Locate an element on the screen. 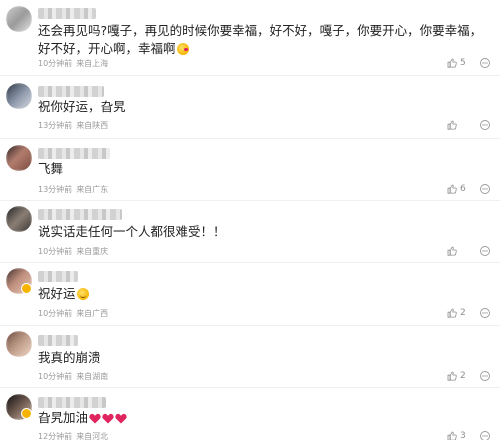 This screenshot has width=500, height=440. like-count: 6 is located at coordinates (463, 189).